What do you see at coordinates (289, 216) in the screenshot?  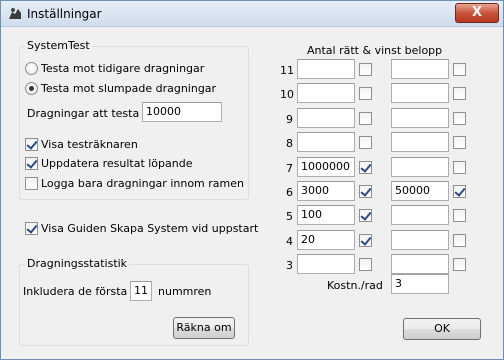 I see `row-number-label: 5` at bounding box center [289, 216].